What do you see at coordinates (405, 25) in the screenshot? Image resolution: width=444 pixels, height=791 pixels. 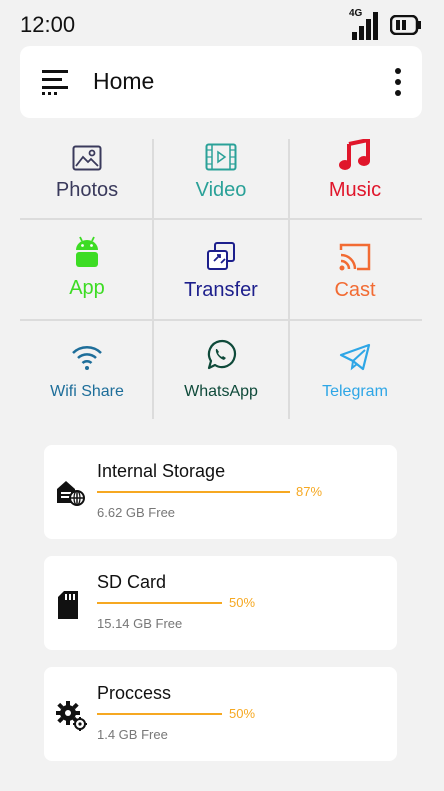 I see `battery-icon` at bounding box center [405, 25].